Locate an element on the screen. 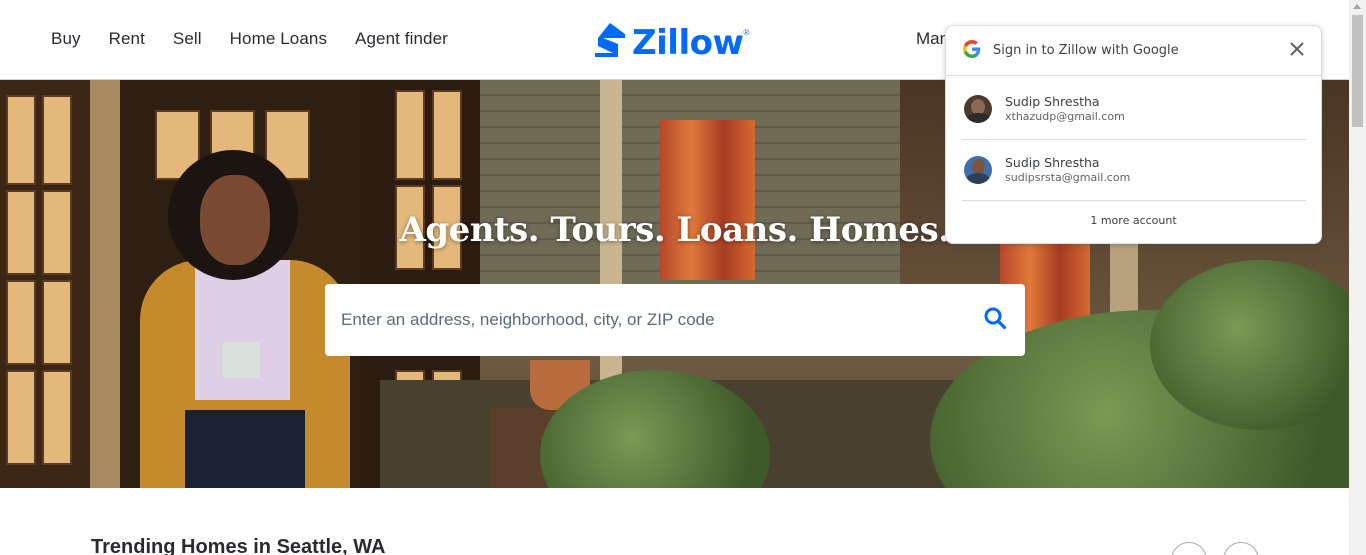 The image size is (1366, 555). carousel-prev-button: ‹ is located at coordinates (1189, 548).